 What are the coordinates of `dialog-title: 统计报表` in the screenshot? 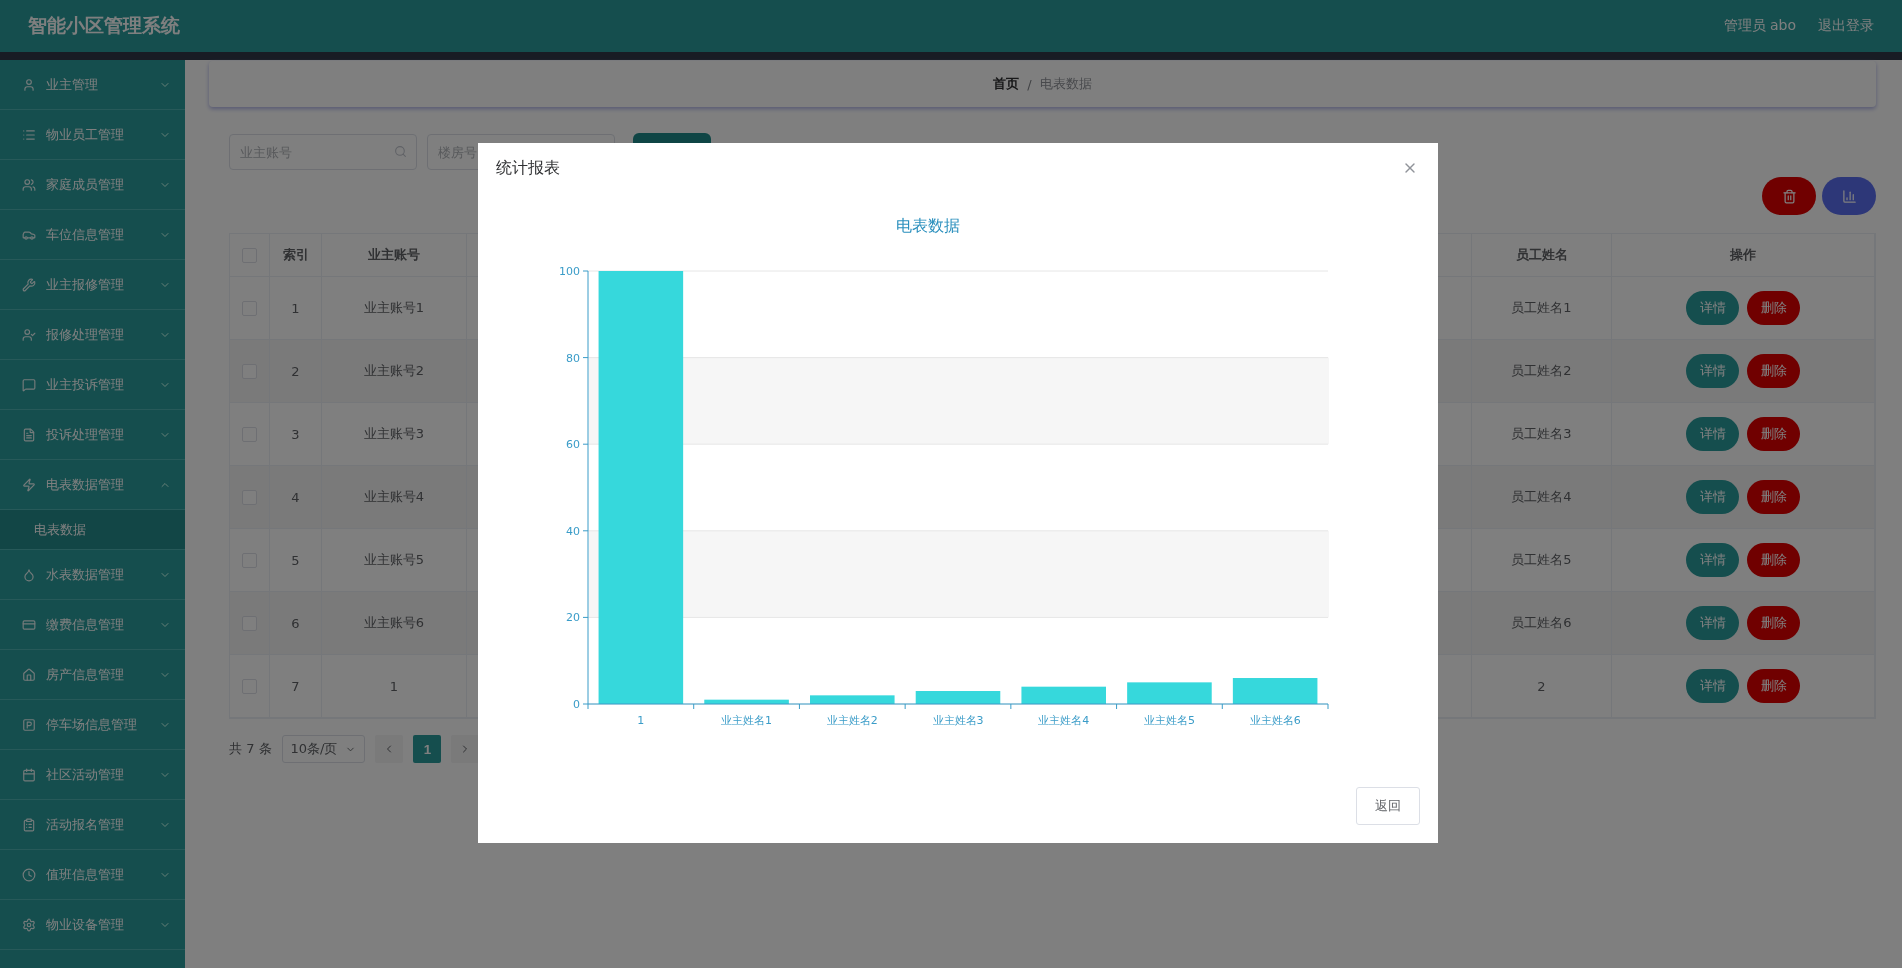 It's located at (528, 168).